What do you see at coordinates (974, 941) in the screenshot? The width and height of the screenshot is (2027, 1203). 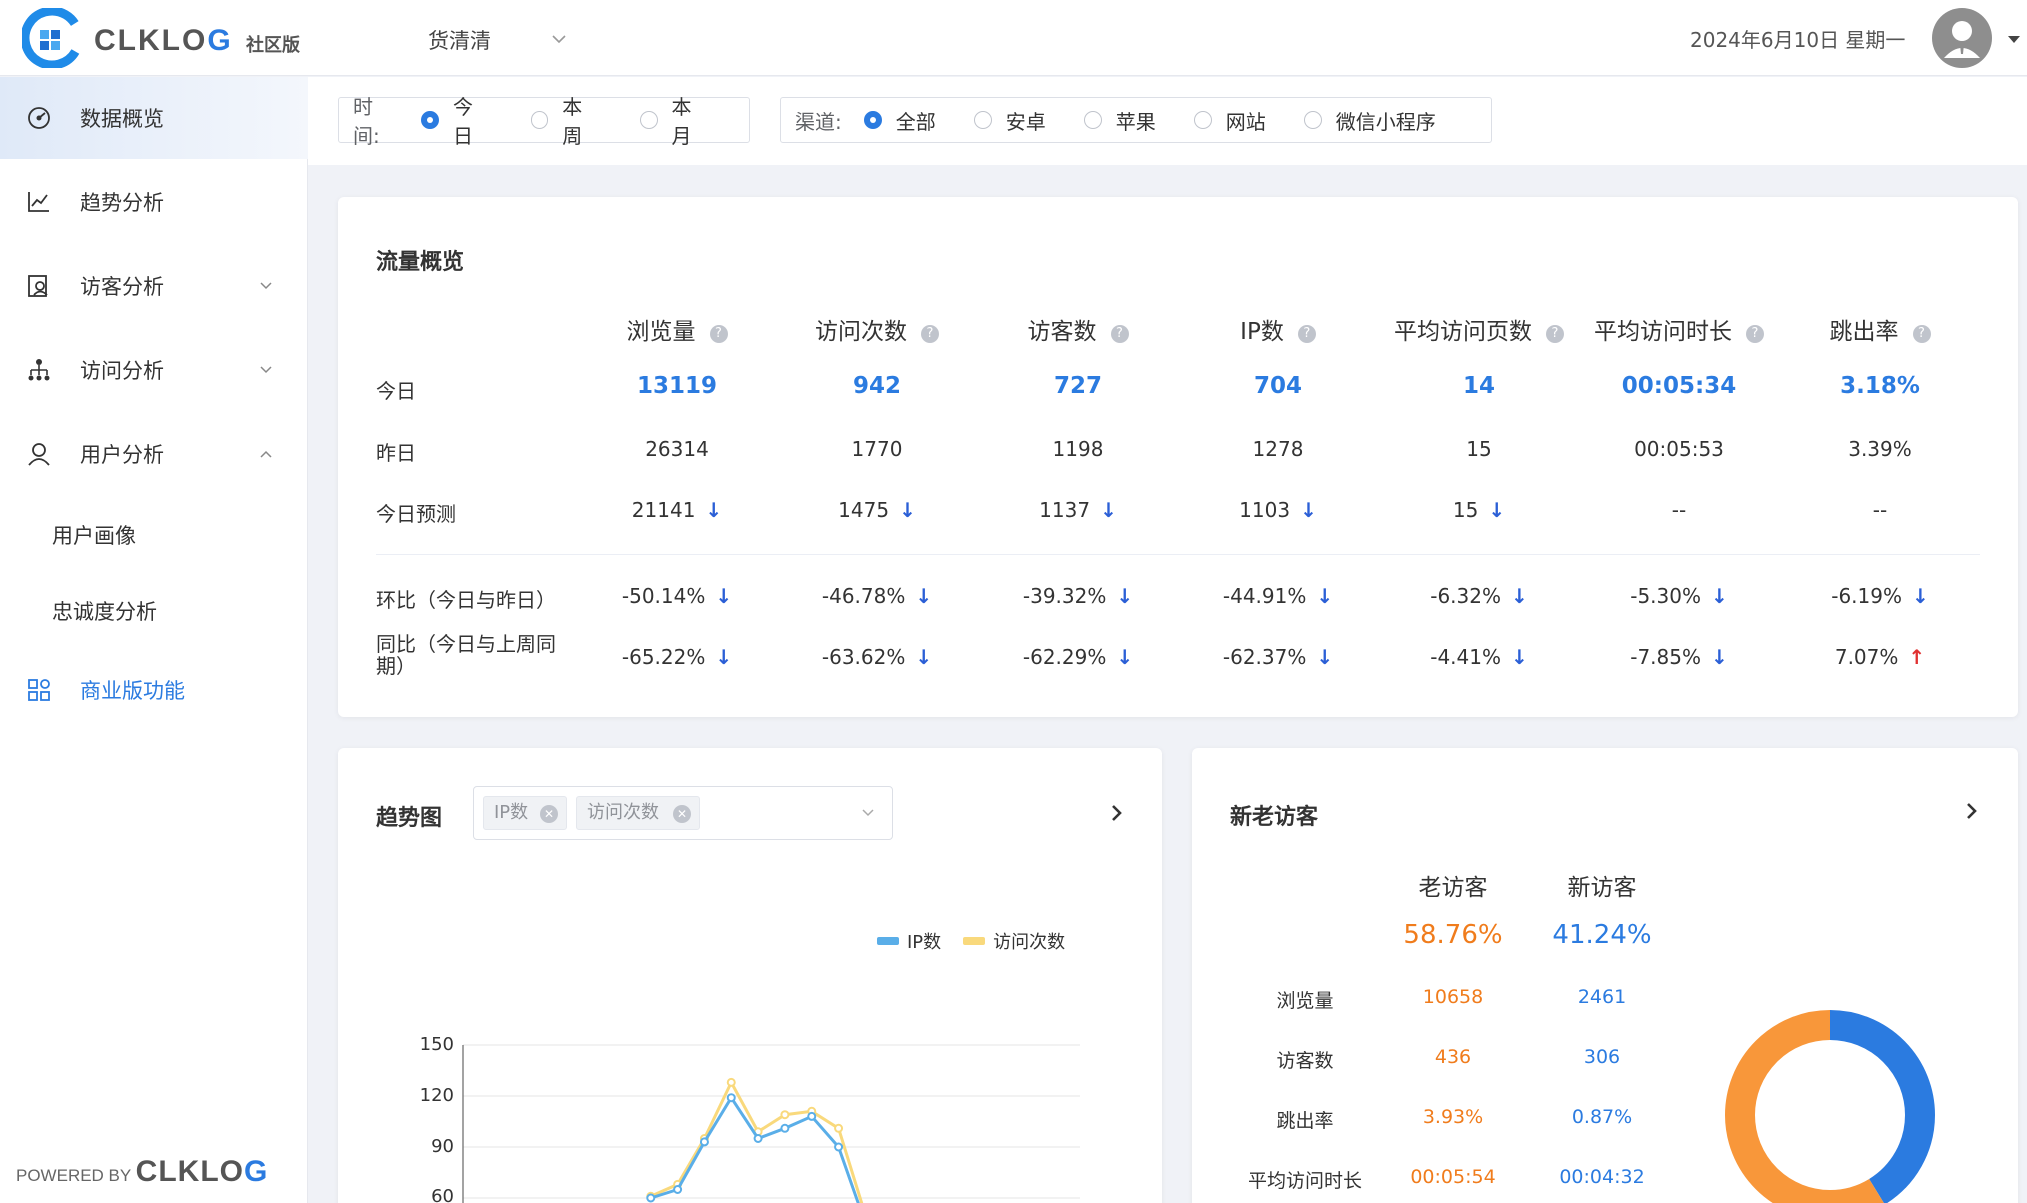 I see `legend-swatch-visits` at bounding box center [974, 941].